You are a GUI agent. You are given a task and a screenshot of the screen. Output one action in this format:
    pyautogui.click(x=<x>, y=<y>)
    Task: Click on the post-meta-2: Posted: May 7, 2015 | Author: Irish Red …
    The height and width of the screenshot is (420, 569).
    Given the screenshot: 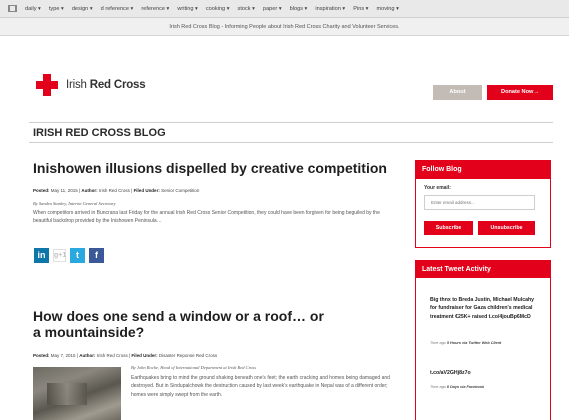 What is the action you would take?
    pyautogui.click(x=125, y=355)
    